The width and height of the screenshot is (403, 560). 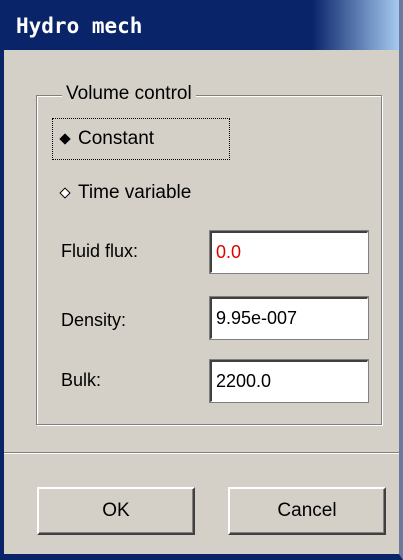 I want to click on density-input, so click(x=289, y=318).